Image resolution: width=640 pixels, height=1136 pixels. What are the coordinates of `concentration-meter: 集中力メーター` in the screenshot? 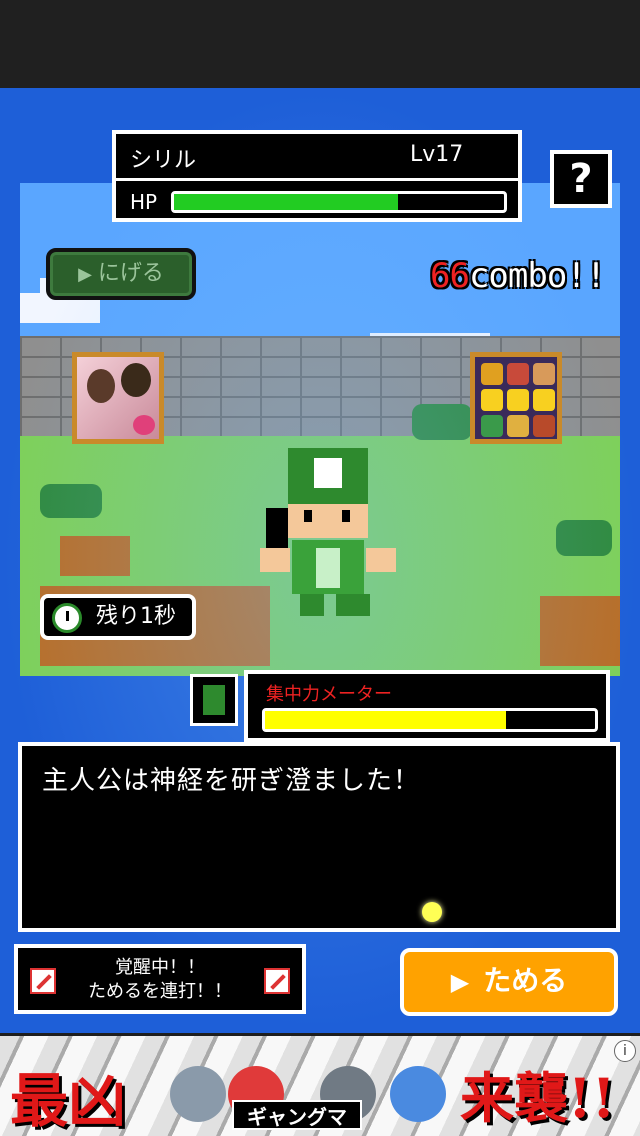 It's located at (427, 706).